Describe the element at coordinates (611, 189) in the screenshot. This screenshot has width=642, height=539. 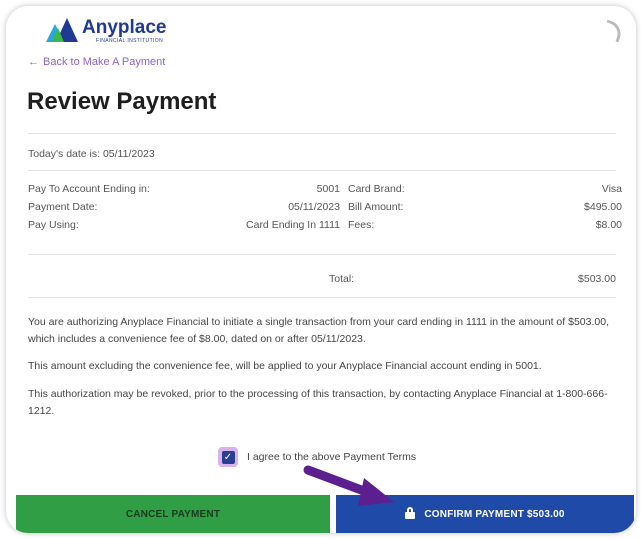
I see `detail-value: Visa` at that location.